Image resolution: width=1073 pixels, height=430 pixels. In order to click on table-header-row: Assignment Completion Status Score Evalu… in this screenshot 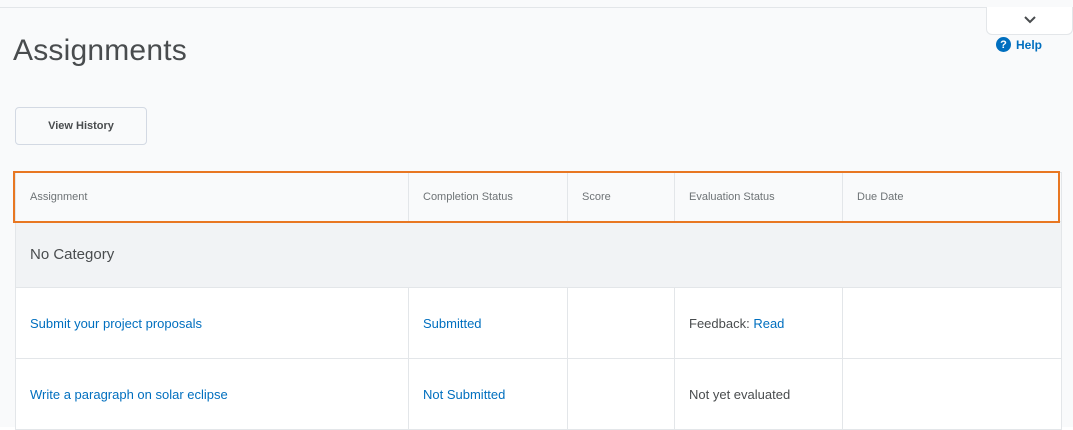, I will do `click(538, 197)`.